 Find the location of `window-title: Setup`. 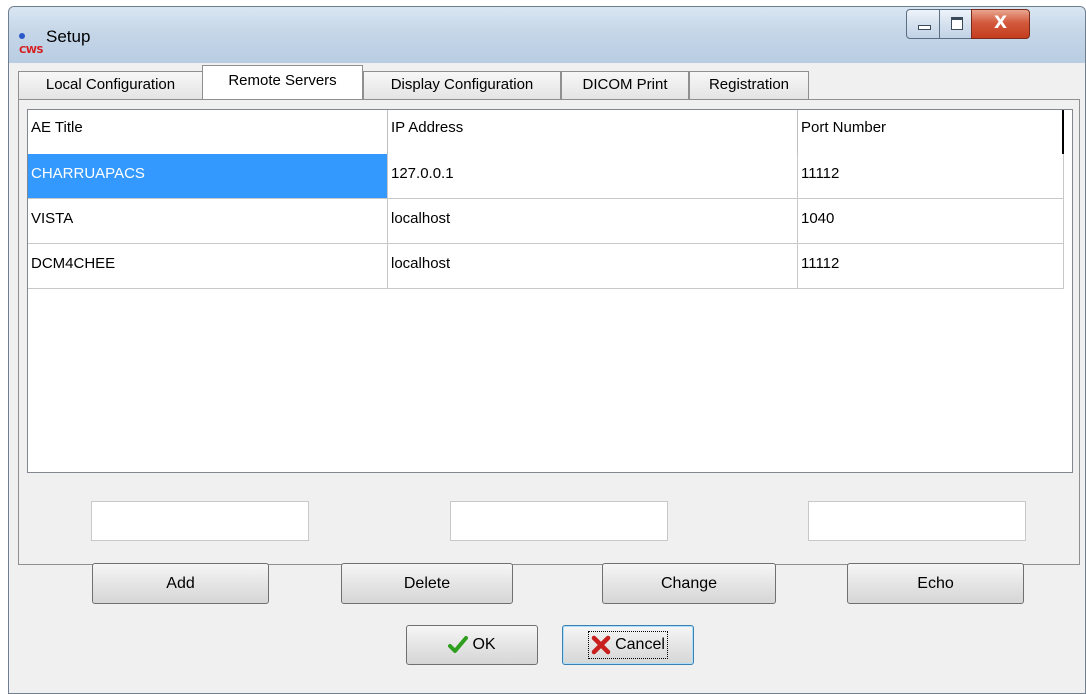

window-title: Setup is located at coordinates (68, 36).